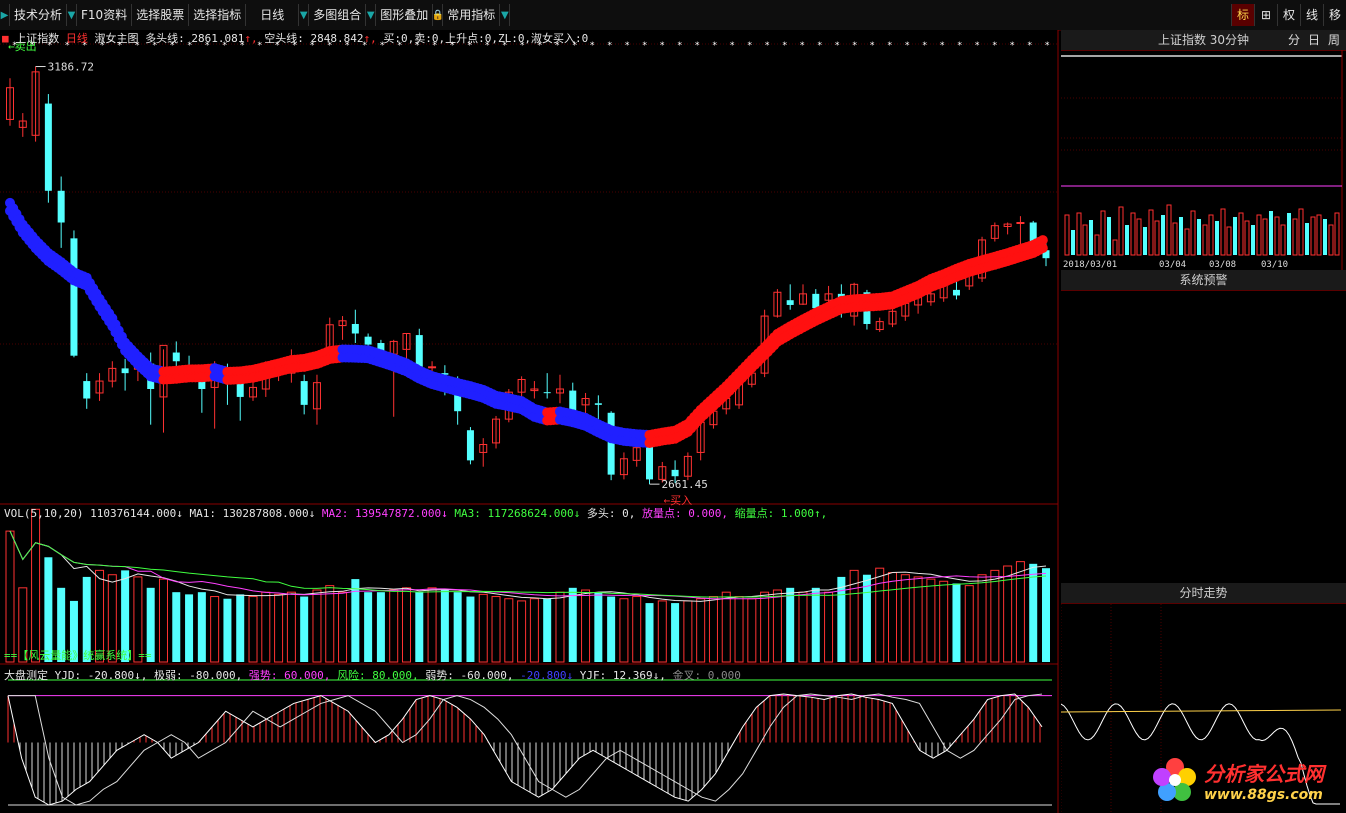 The image size is (1346, 813). I want to click on tab-day: 日, so click(1314, 40).